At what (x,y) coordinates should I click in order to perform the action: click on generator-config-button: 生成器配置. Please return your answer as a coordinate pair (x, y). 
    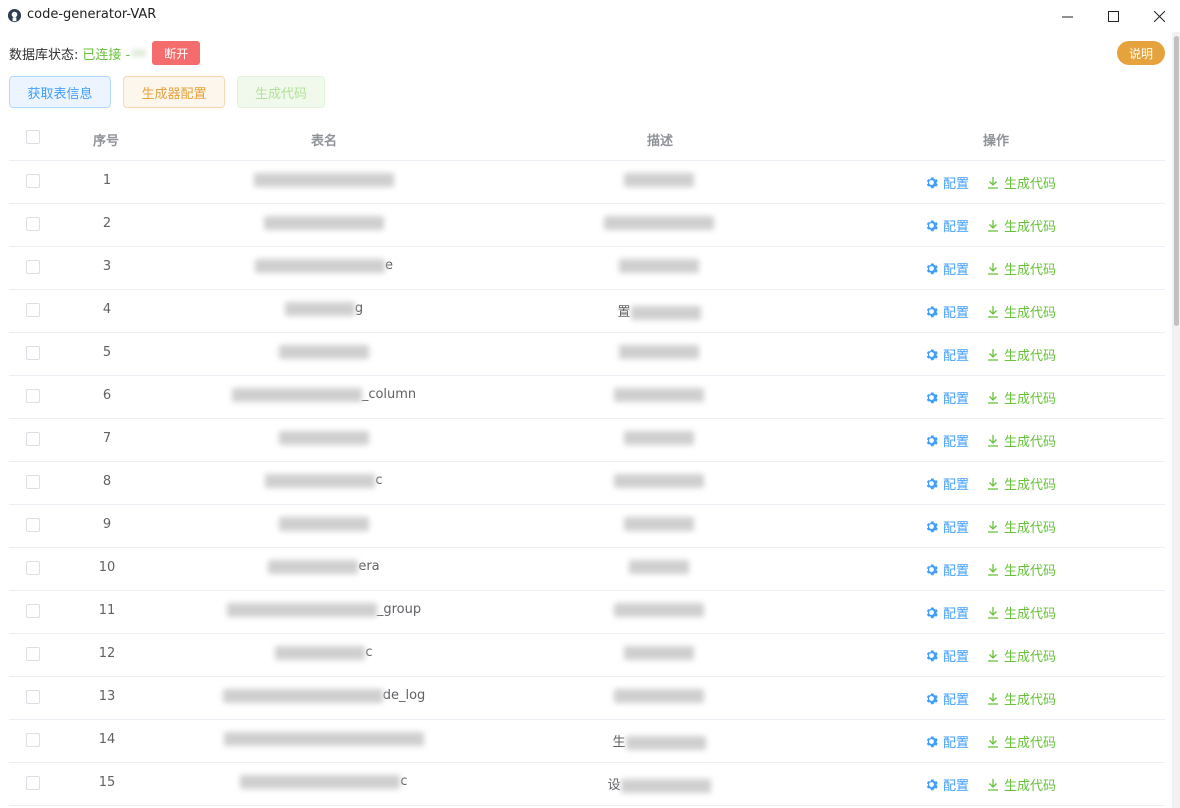
    Looking at the image, I should click on (174, 92).